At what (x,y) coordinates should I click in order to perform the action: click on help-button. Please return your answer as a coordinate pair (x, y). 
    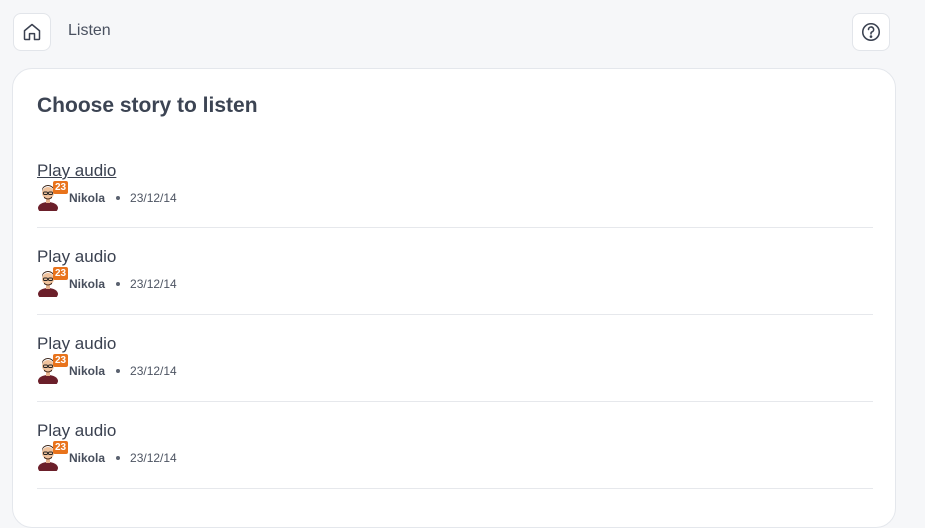
    Looking at the image, I should click on (871, 32).